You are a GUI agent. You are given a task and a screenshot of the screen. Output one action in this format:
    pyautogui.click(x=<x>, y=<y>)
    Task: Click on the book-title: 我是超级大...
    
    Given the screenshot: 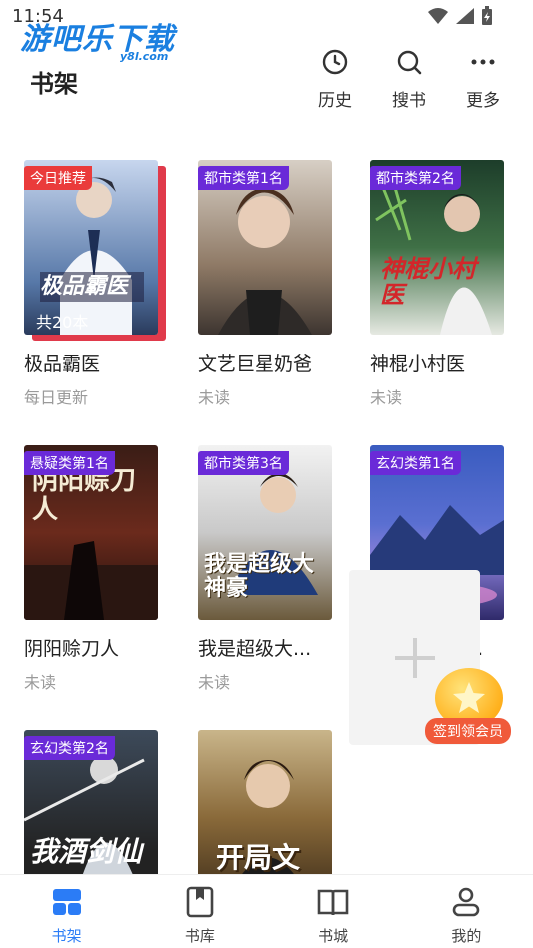 What is the action you would take?
    pyautogui.click(x=255, y=649)
    